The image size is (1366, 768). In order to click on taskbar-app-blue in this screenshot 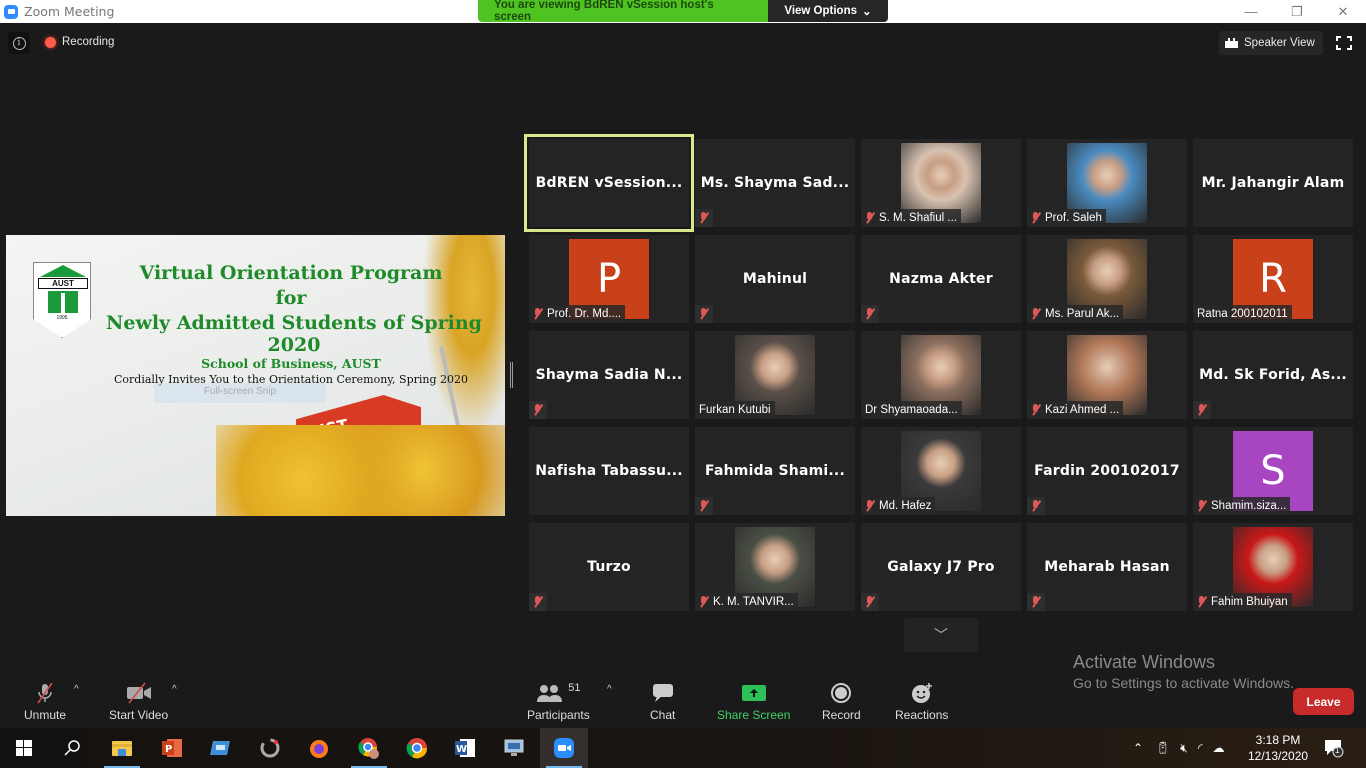, I will do `click(220, 748)`.